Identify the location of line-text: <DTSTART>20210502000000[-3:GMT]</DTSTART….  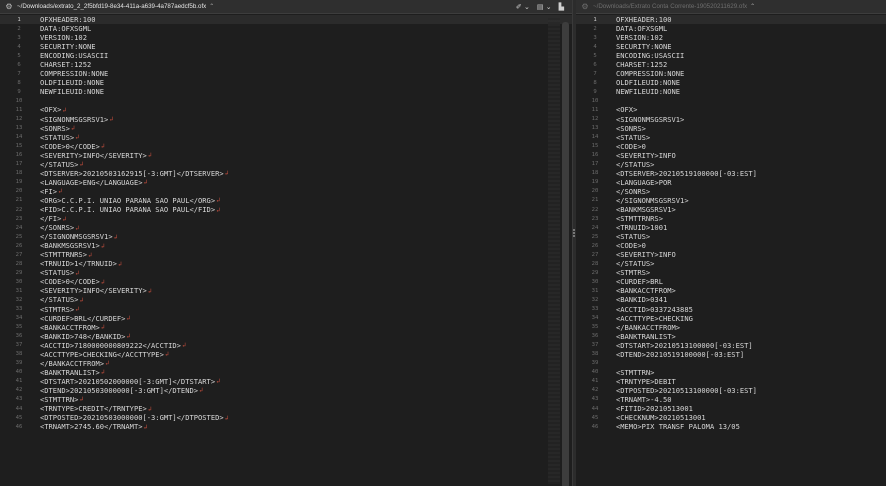
(126, 381).